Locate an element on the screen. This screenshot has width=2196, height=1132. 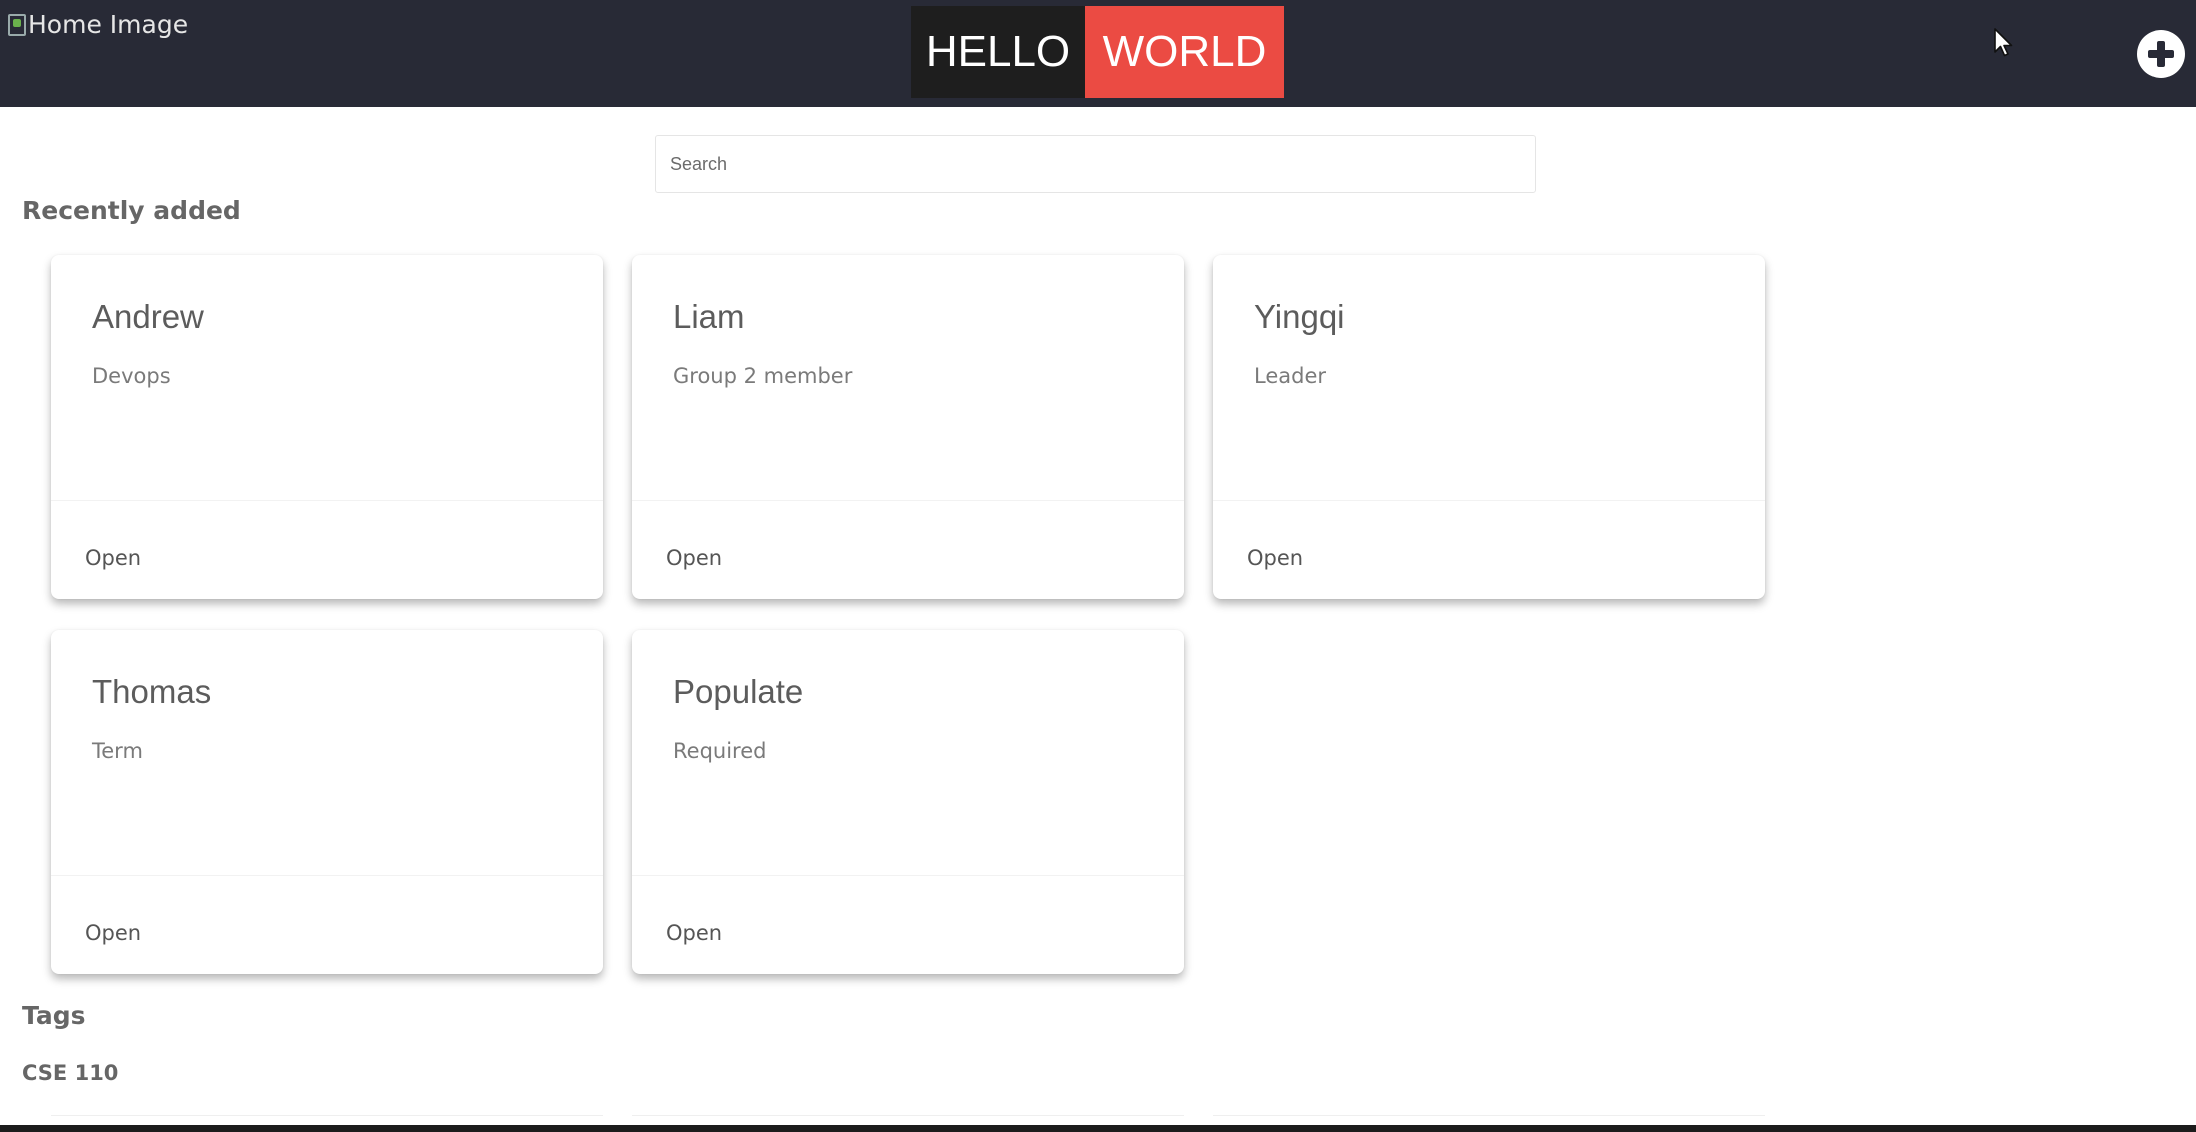
card-populate: Populate Required Open is located at coordinates (908, 802).